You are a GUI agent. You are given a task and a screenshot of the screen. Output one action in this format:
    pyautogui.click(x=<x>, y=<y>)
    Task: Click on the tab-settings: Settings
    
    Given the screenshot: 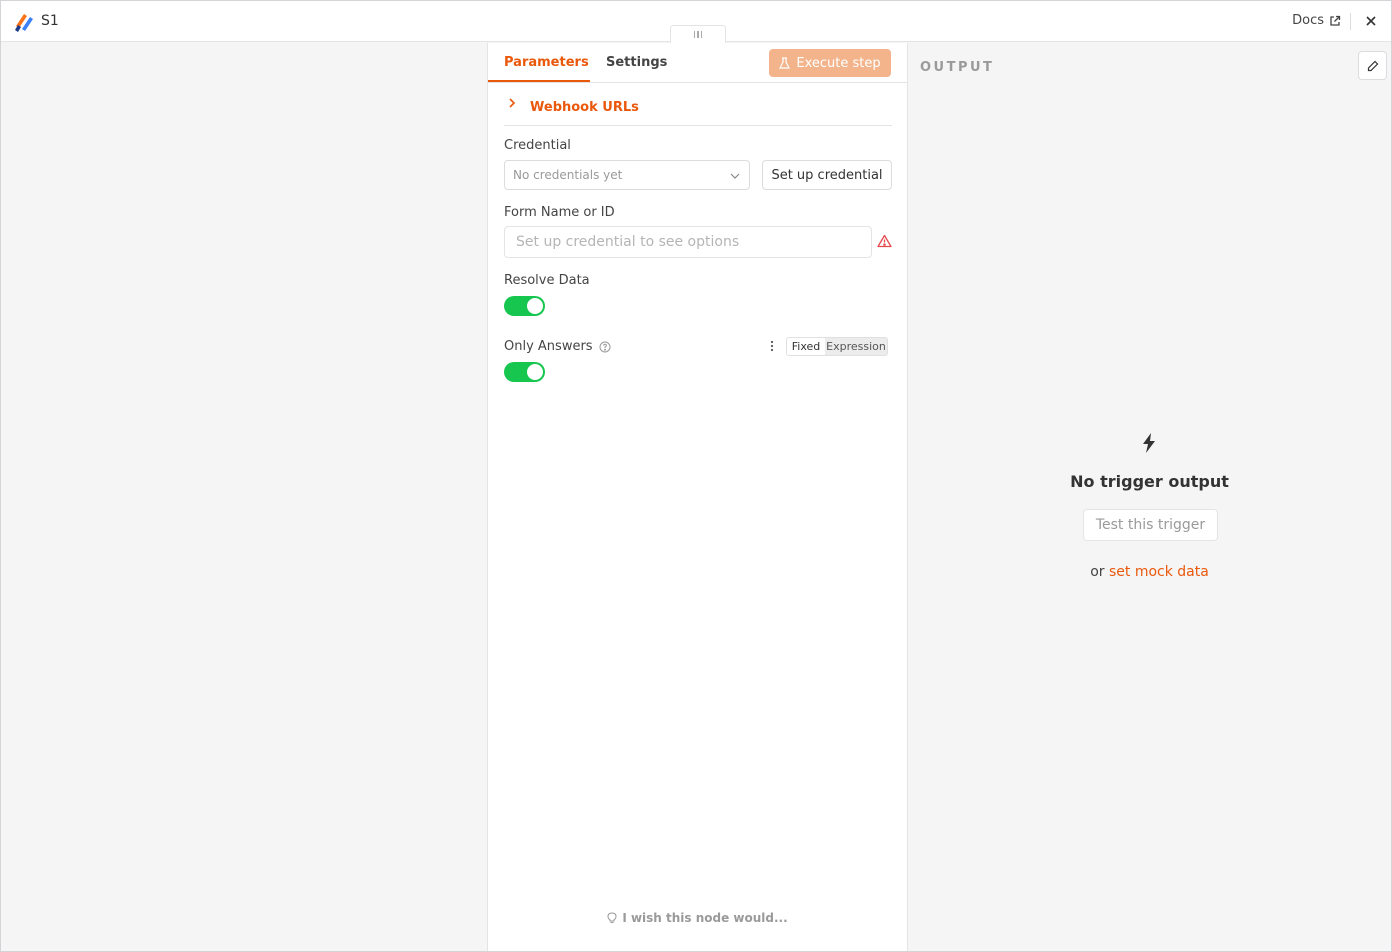 What is the action you would take?
    pyautogui.click(x=636, y=62)
    